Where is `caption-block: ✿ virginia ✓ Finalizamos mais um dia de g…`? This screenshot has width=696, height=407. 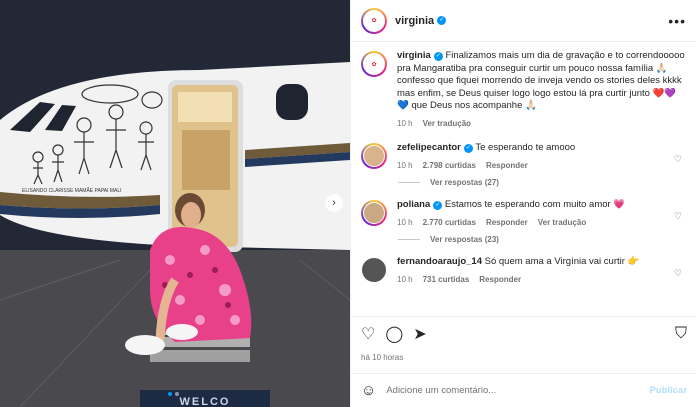 caption-block: ✿ virginia ✓ Finalizamos mais um dia de g… is located at coordinates (523, 90).